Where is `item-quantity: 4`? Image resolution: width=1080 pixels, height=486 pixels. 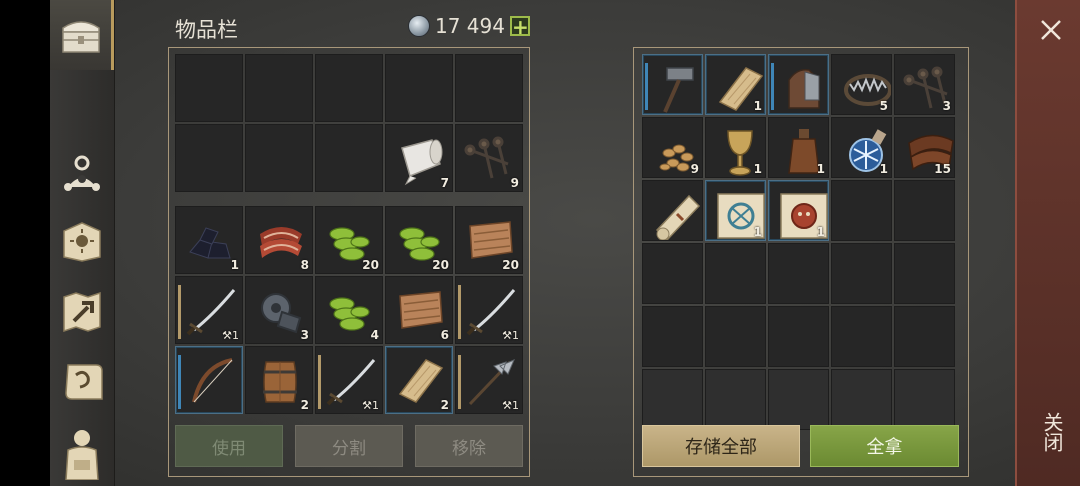 item-quantity: 4 is located at coordinates (374, 335).